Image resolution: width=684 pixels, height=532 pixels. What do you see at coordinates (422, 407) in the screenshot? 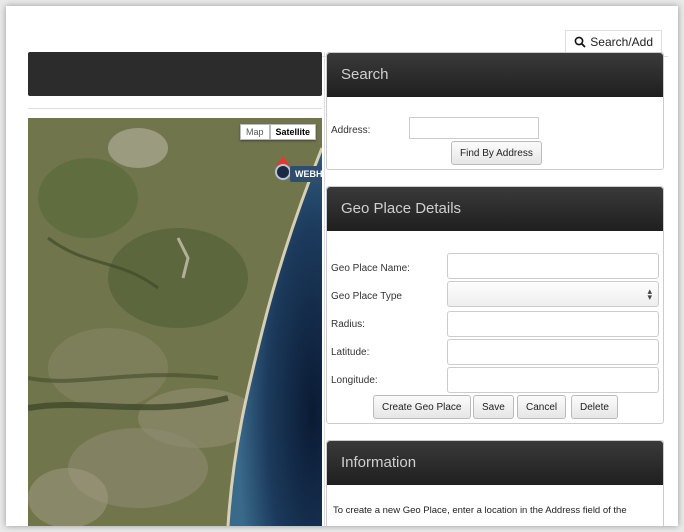
I see `create-geo-place-button: Create Geo Place` at bounding box center [422, 407].